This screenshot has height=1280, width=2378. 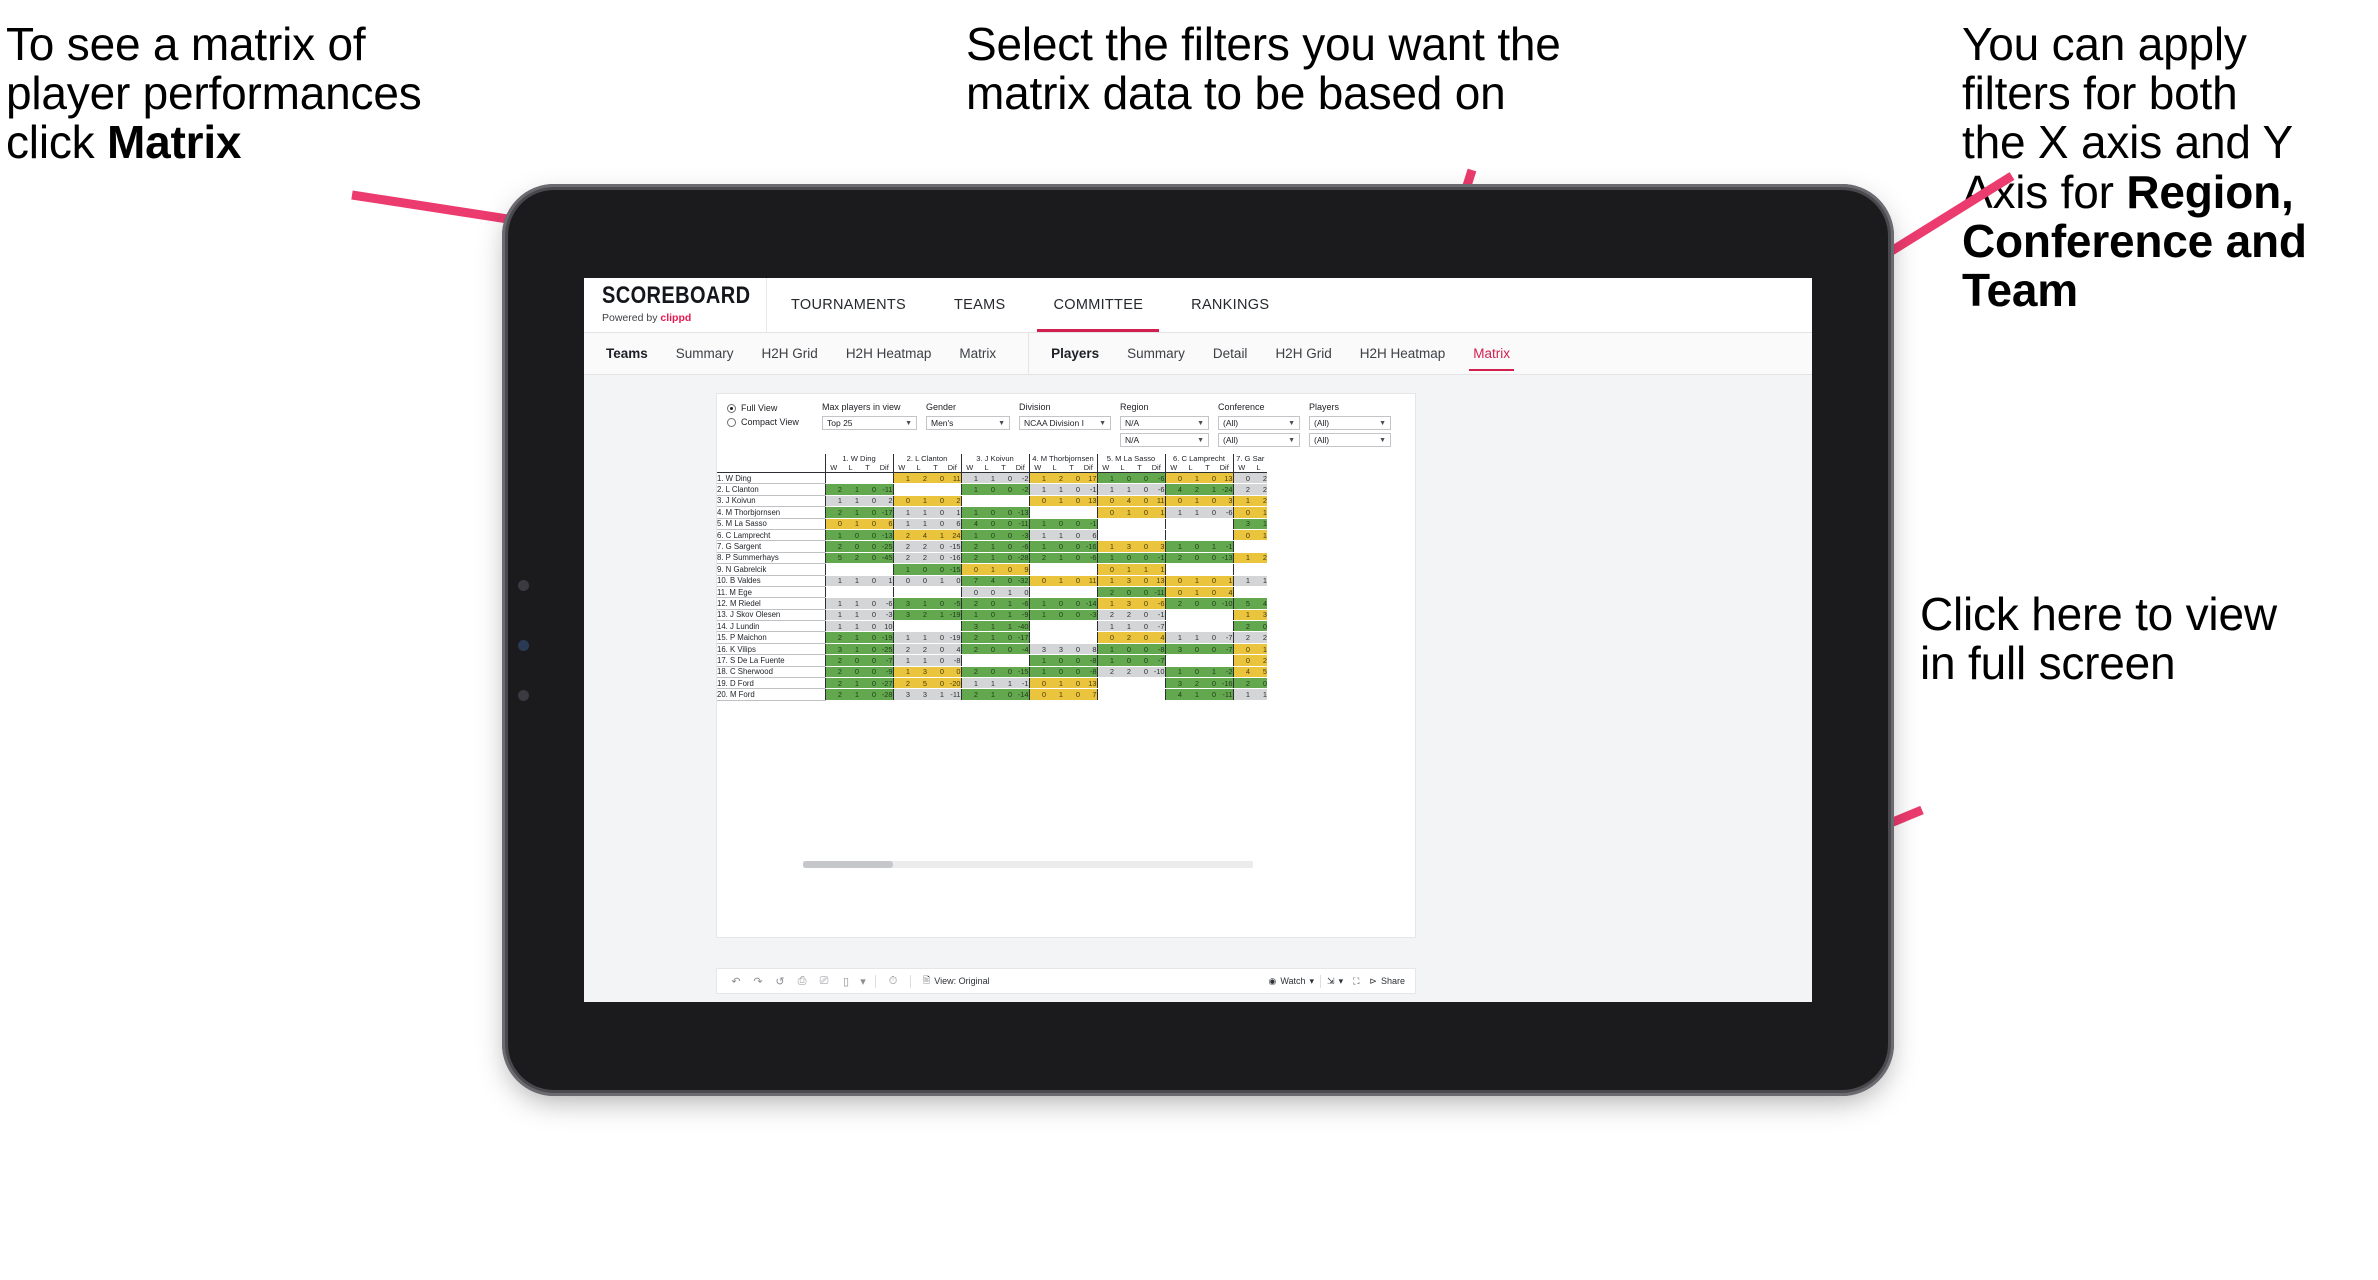 I want to click on matrix-cell: -13, so click(x=1224, y=558).